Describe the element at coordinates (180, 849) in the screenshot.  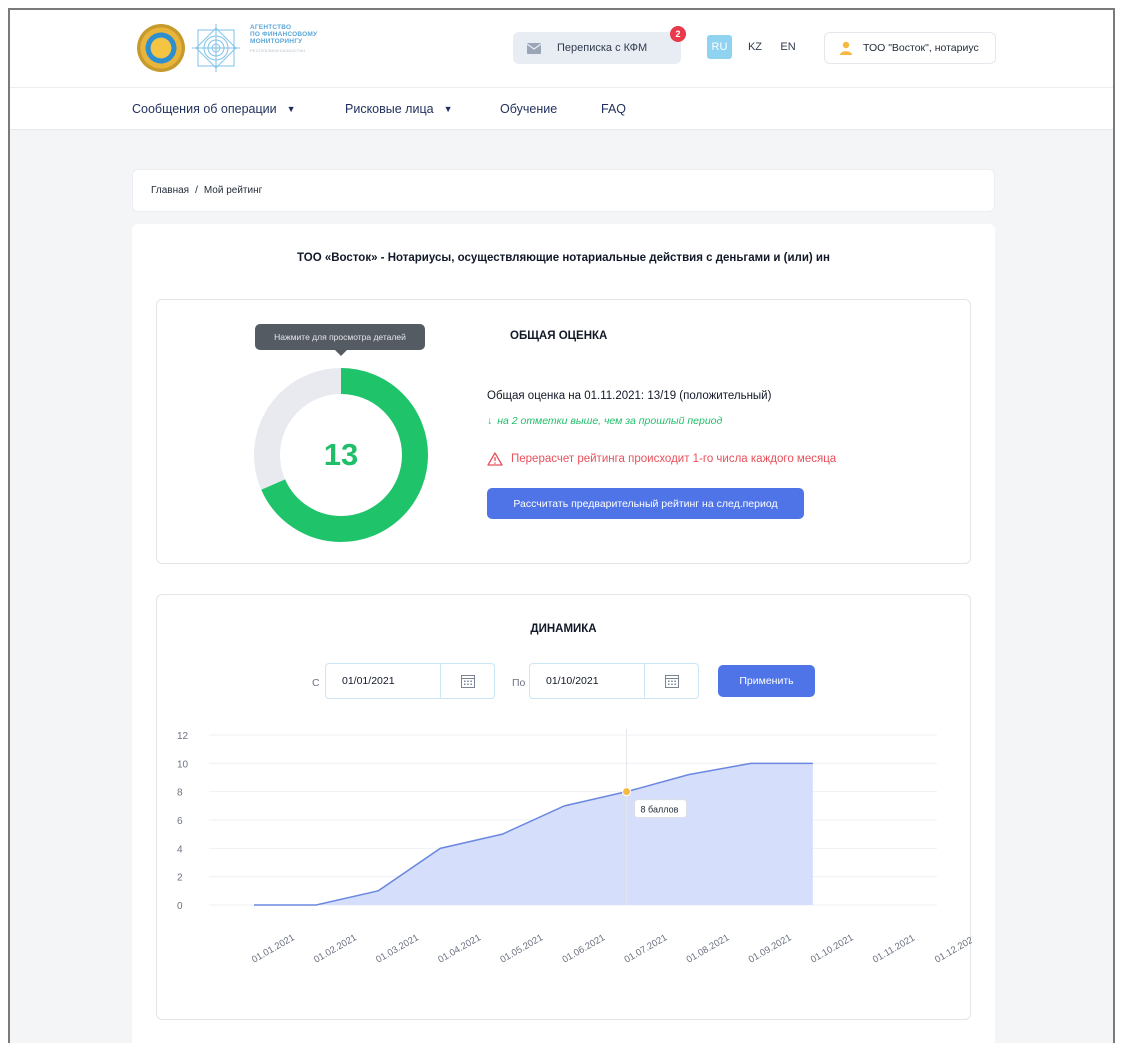
I see `y-tick-label: 4` at that location.